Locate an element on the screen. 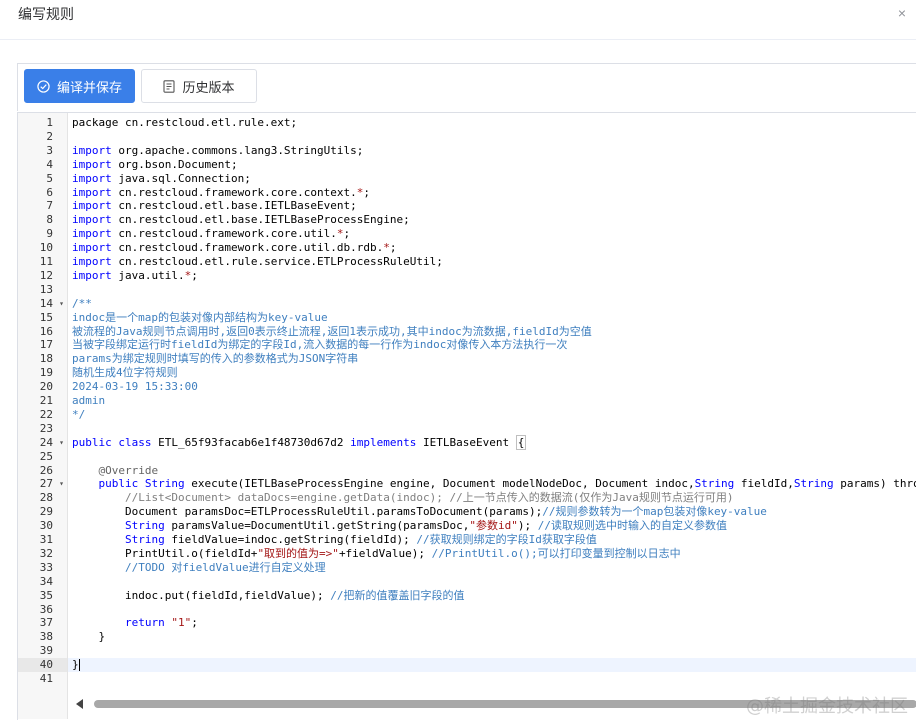 This screenshot has width=916, height=720. code-token: 2024-03-19 15:33:00 is located at coordinates (135, 387).